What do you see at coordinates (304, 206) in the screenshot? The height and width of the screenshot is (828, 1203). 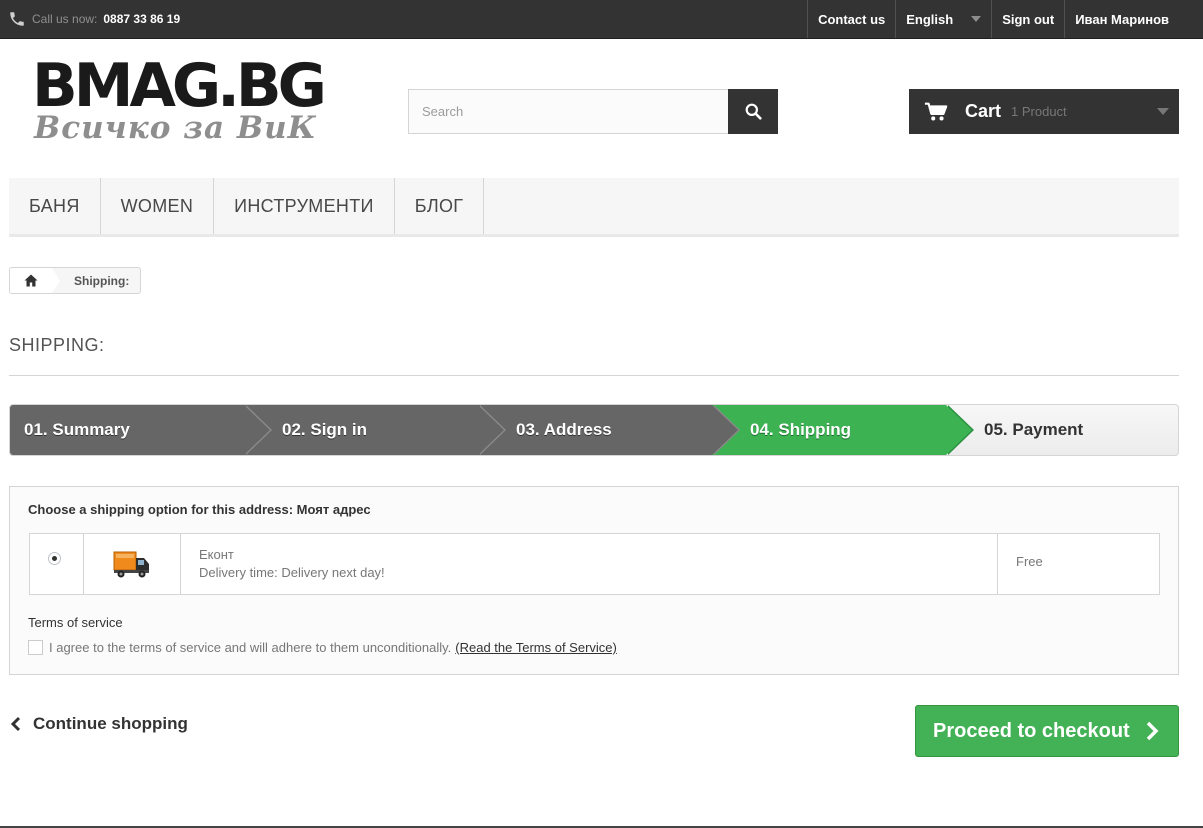 I see `menu-item-tools: Инструменти` at bounding box center [304, 206].